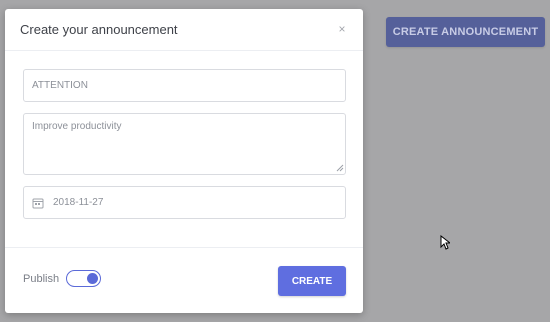 The image size is (550, 322). Describe the element at coordinates (99, 29) in the screenshot. I see `modal-title: Create your announcement` at that location.